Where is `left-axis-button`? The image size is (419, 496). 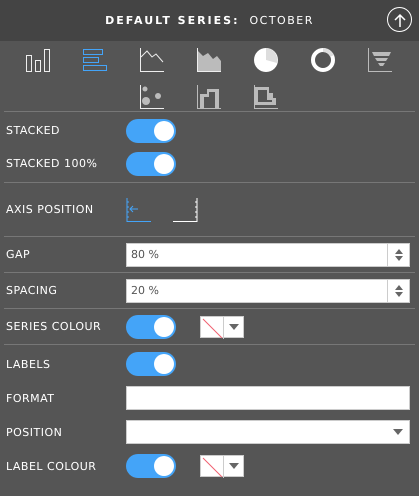 left-axis-button is located at coordinates (139, 210).